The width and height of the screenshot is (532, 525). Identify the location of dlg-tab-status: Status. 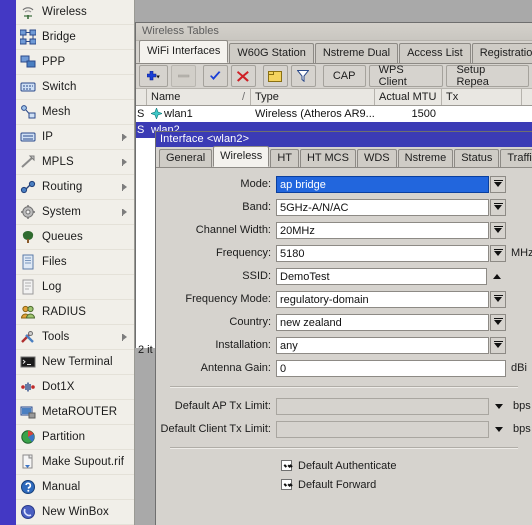
(477, 158).